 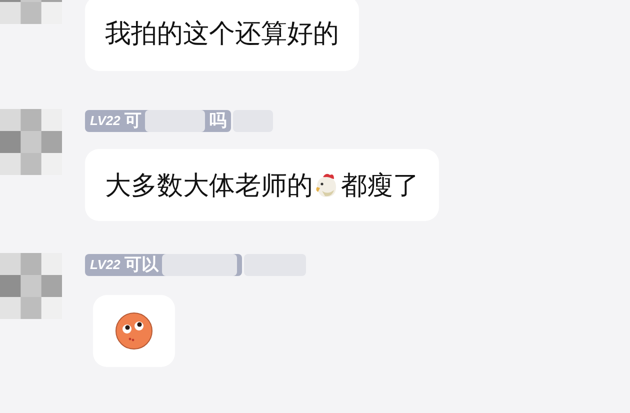 I want to click on message-text: 都瘦了, so click(x=380, y=185).